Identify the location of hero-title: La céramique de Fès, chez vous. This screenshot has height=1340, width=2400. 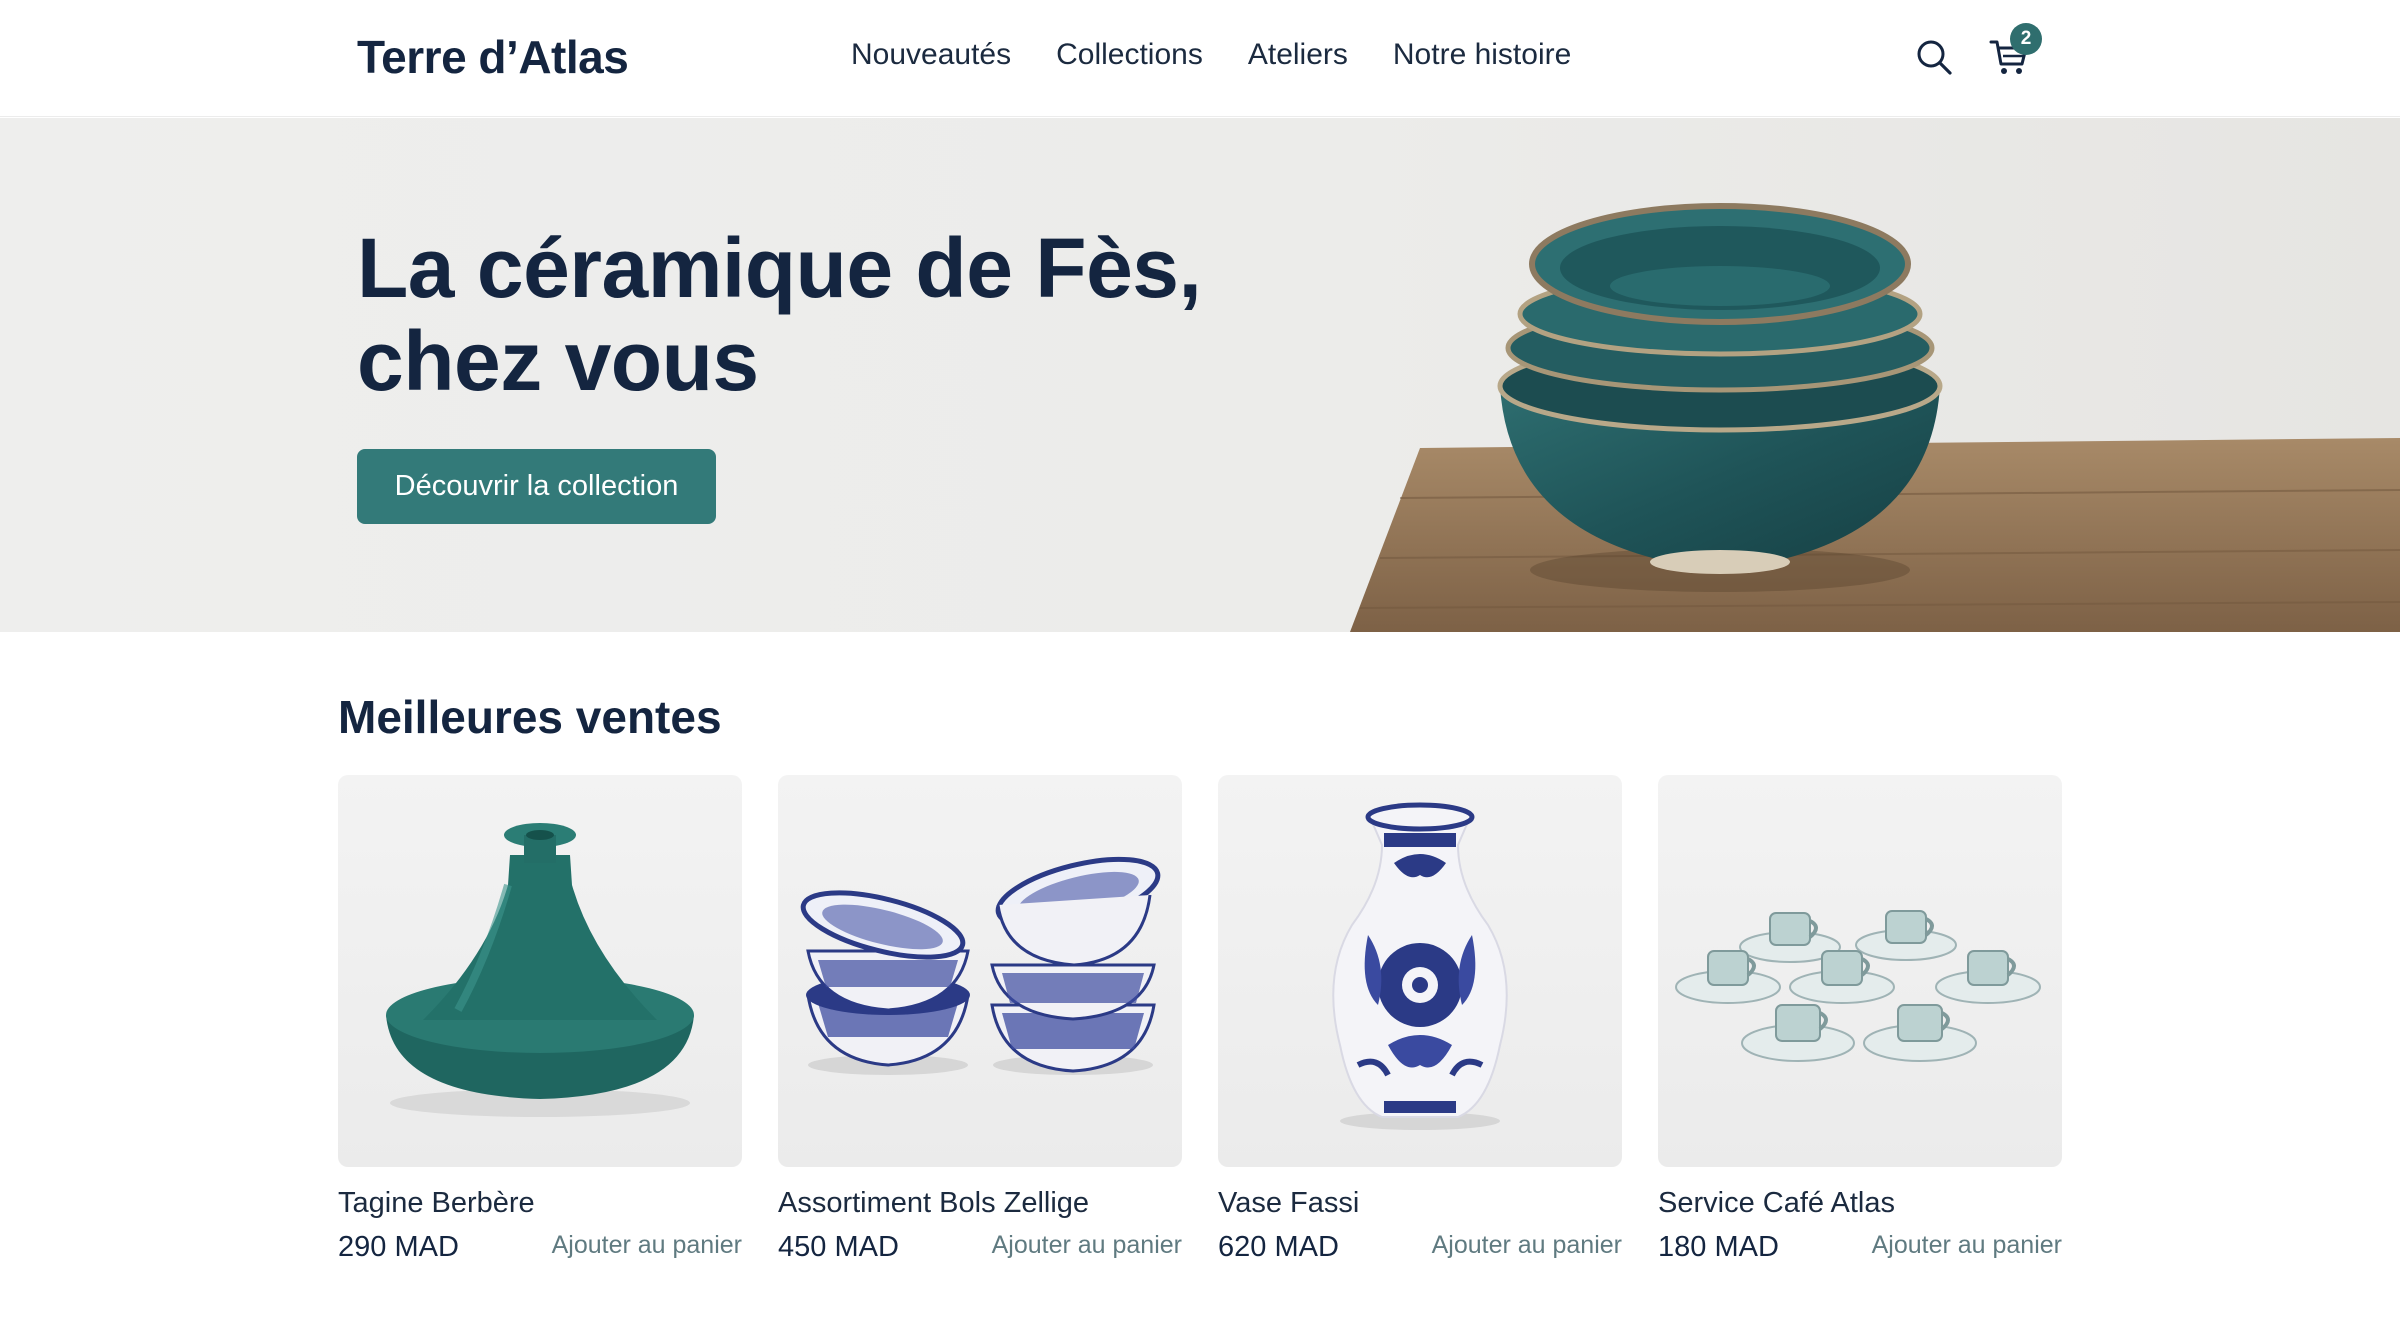
(779, 314).